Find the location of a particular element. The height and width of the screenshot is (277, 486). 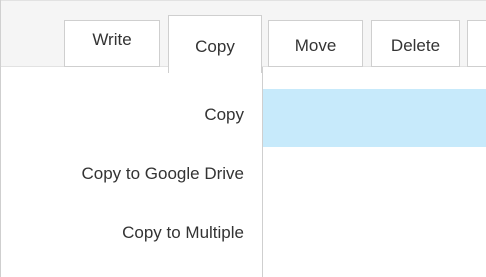

delete-button: Delete is located at coordinates (415, 43).